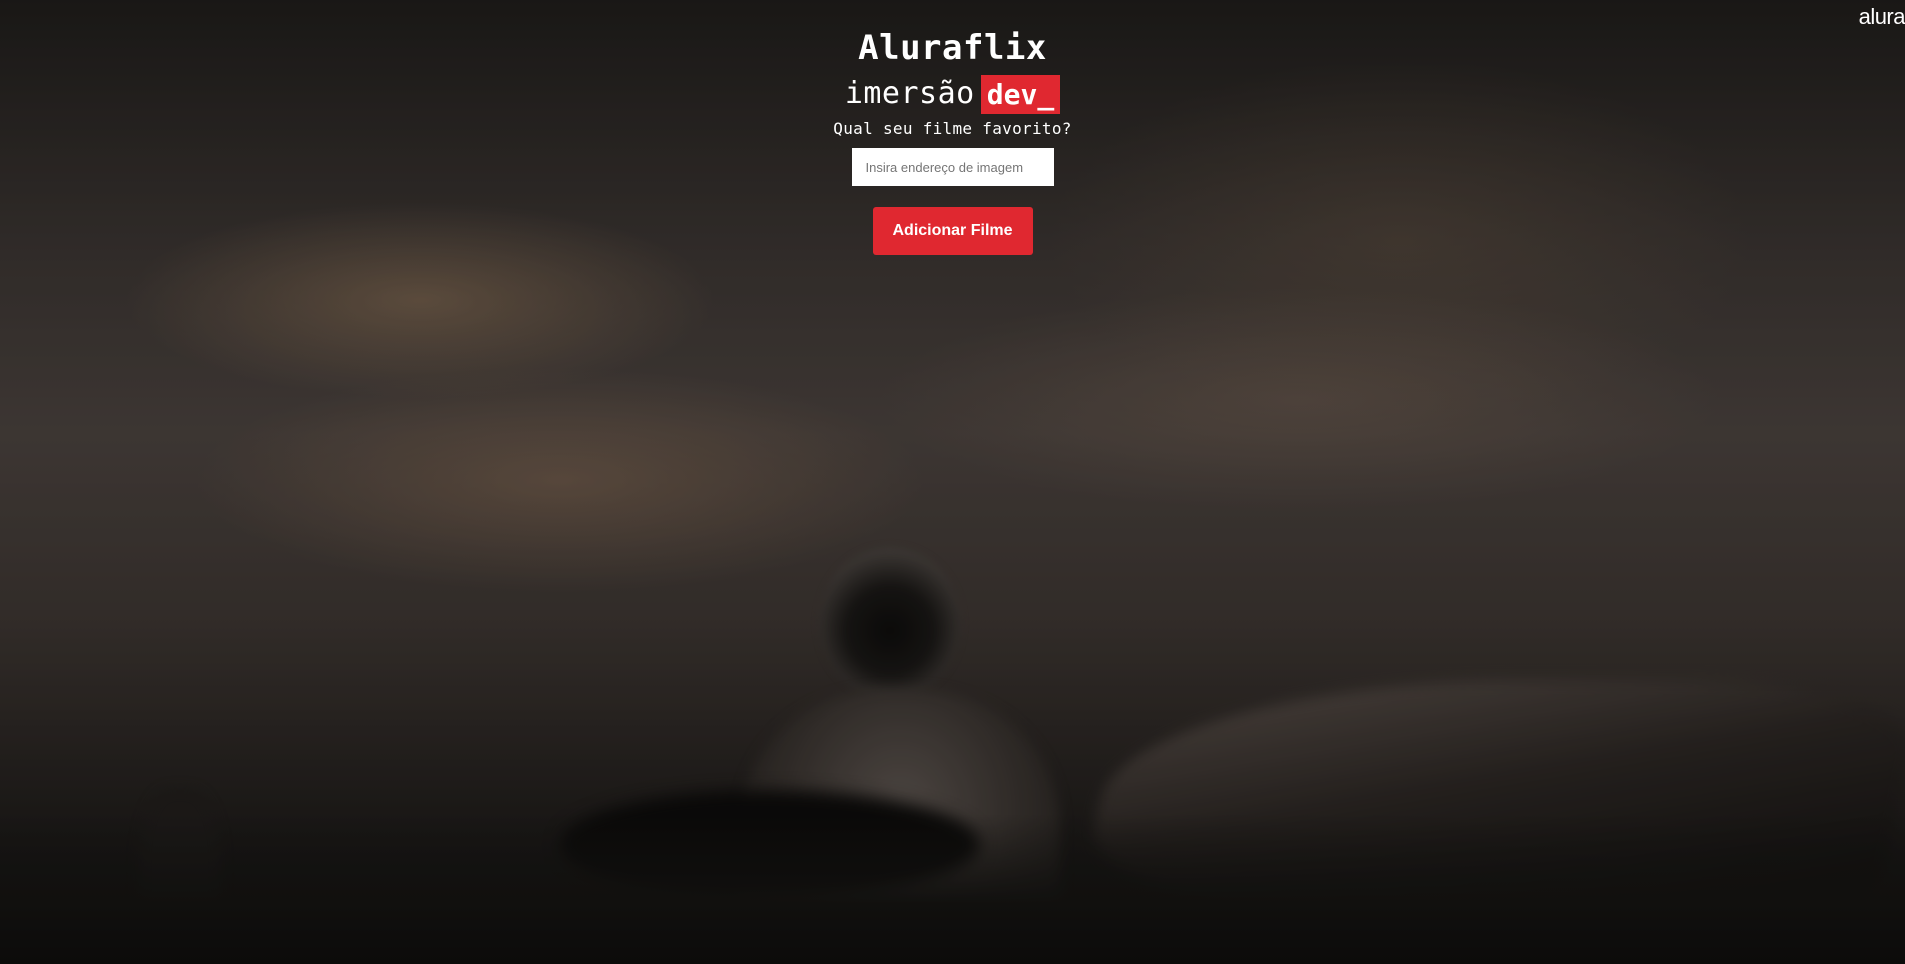 This screenshot has width=1905, height=964. I want to click on app-title: Aluraflix, so click(952, 48).